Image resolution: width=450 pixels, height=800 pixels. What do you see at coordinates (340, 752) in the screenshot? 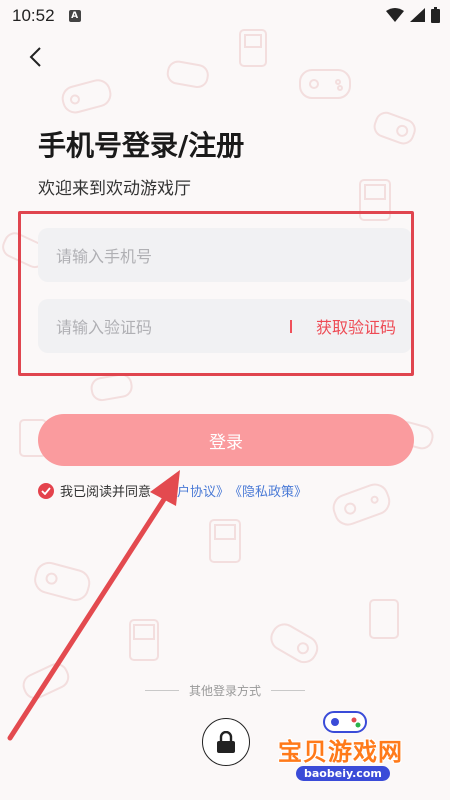
I see `watermark-name: 宝贝游戏网` at bounding box center [340, 752].